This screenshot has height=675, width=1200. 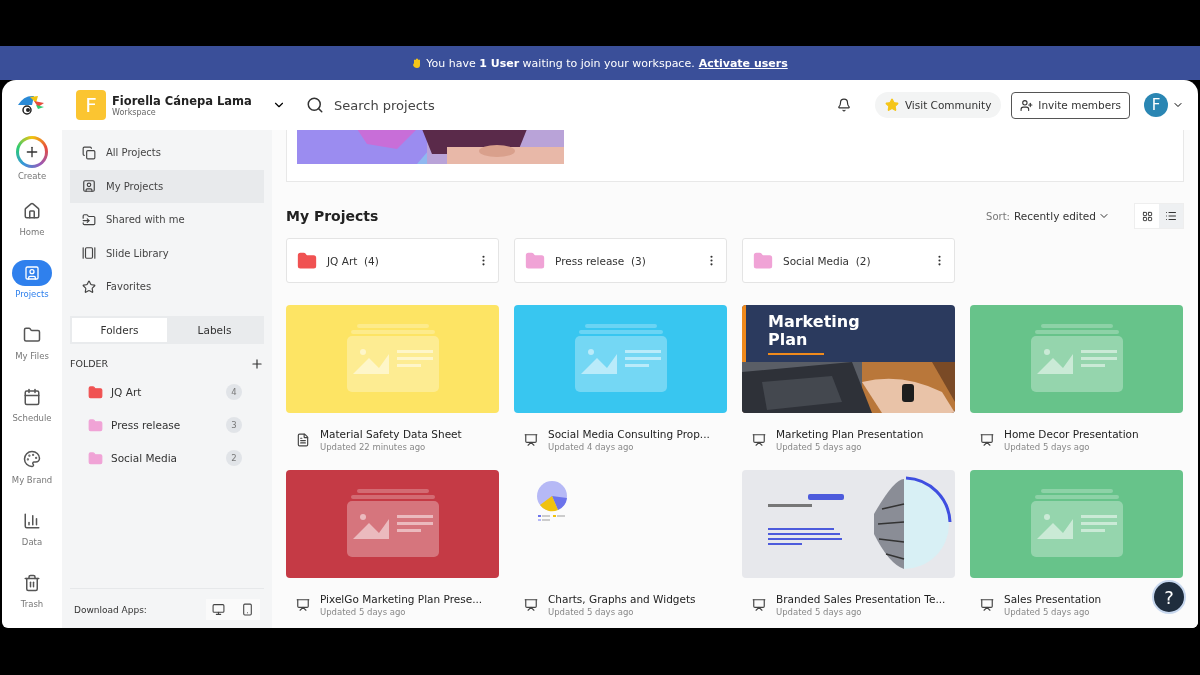 What do you see at coordinates (218, 609) in the screenshot?
I see `monitor-icon` at bounding box center [218, 609].